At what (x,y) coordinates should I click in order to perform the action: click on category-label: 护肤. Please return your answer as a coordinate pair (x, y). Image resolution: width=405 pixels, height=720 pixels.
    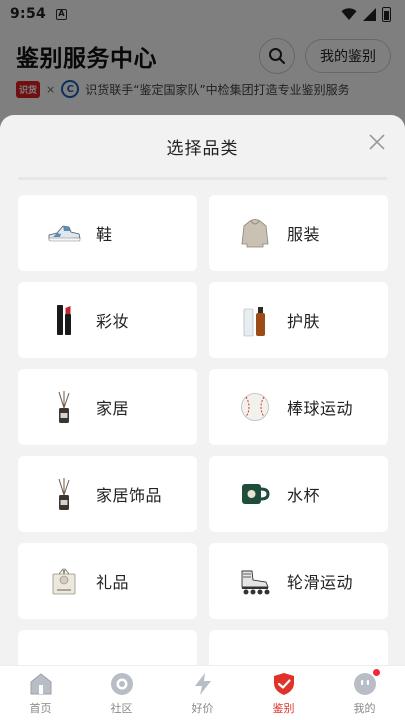
    Looking at the image, I should click on (304, 321).